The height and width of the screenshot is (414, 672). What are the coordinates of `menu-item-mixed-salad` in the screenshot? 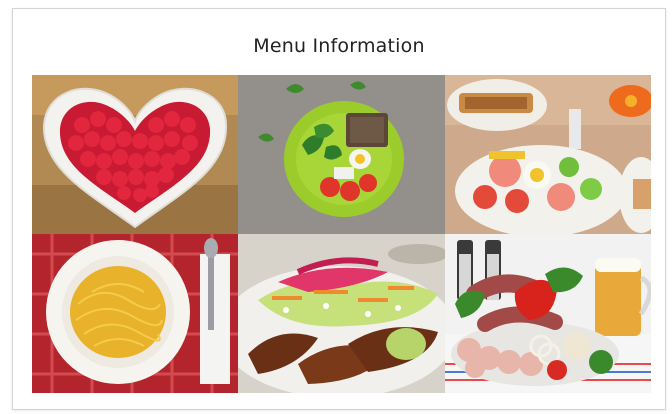 It's located at (548, 154).